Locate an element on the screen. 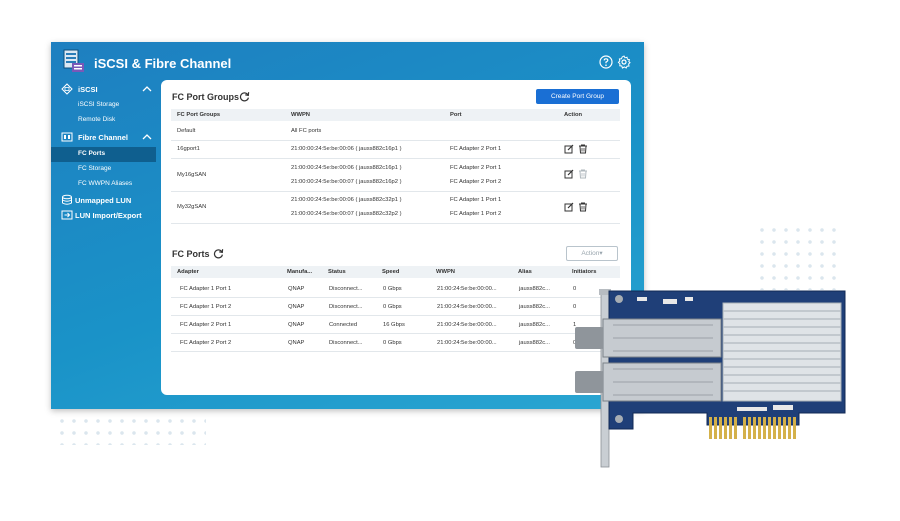 Image resolution: width=900 pixels, height=521 pixels. app-title: iSCSI & Fibre Channel is located at coordinates (163, 63).